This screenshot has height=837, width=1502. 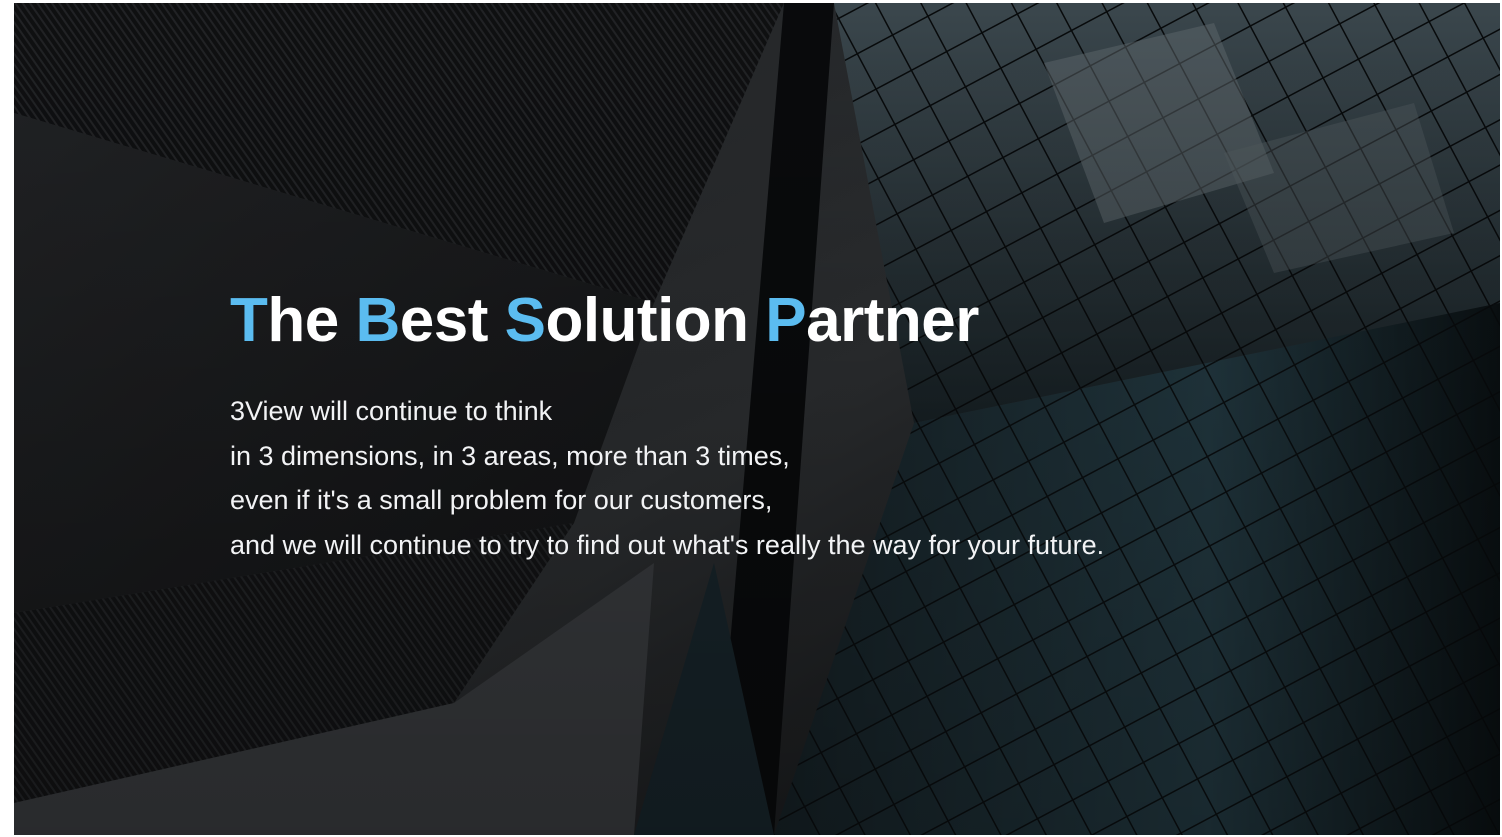 I want to click on headline-initial-t: T, so click(x=249, y=320).